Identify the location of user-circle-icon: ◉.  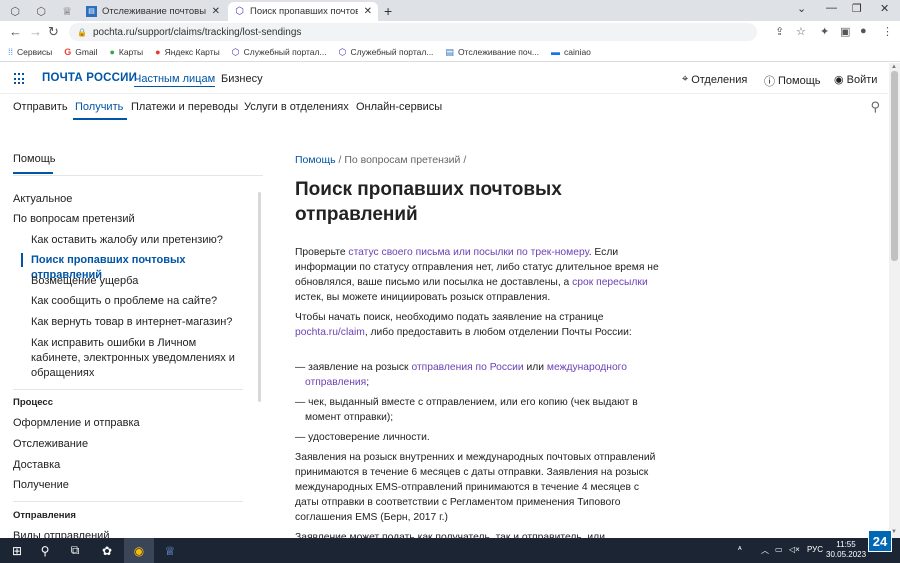
(839, 80).